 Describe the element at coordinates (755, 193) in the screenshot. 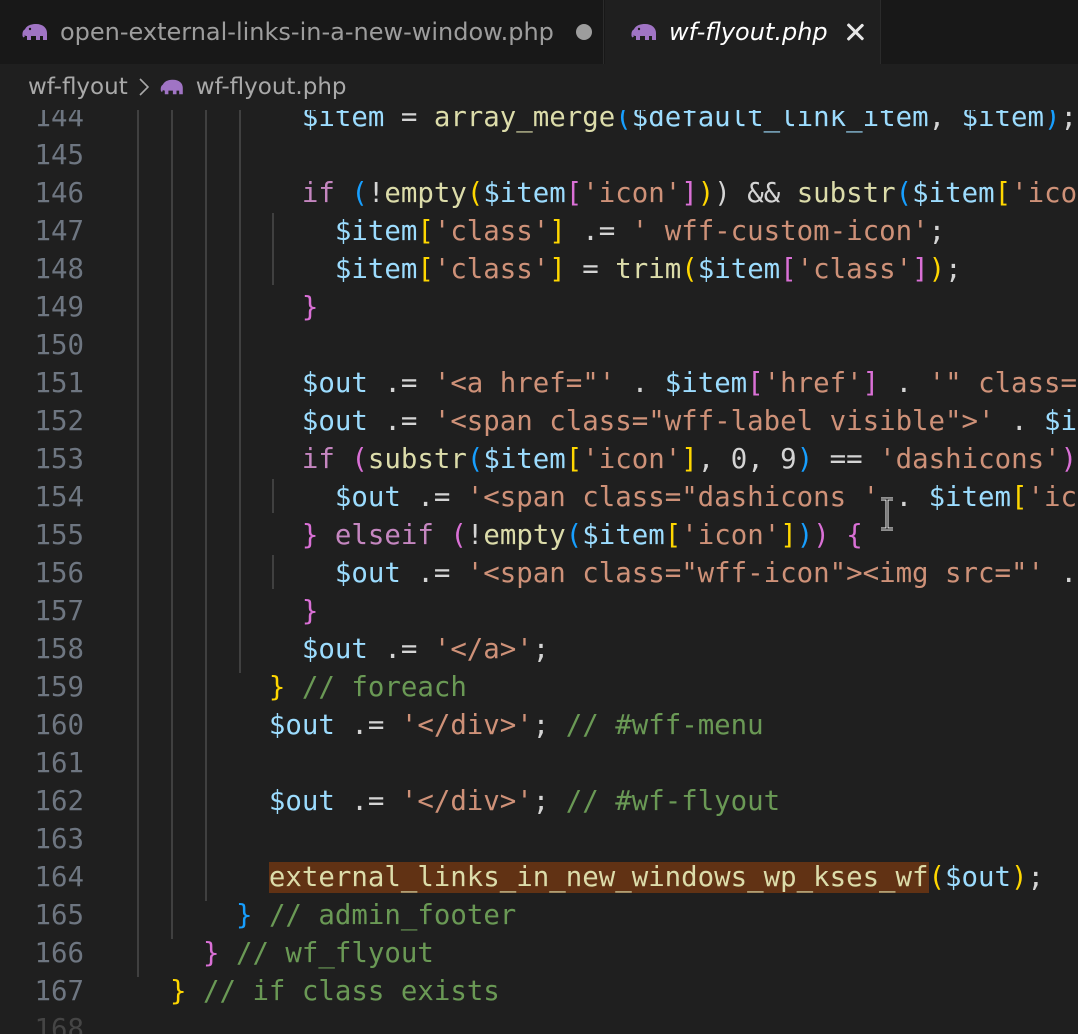

I see `code-token: ) &&` at that location.